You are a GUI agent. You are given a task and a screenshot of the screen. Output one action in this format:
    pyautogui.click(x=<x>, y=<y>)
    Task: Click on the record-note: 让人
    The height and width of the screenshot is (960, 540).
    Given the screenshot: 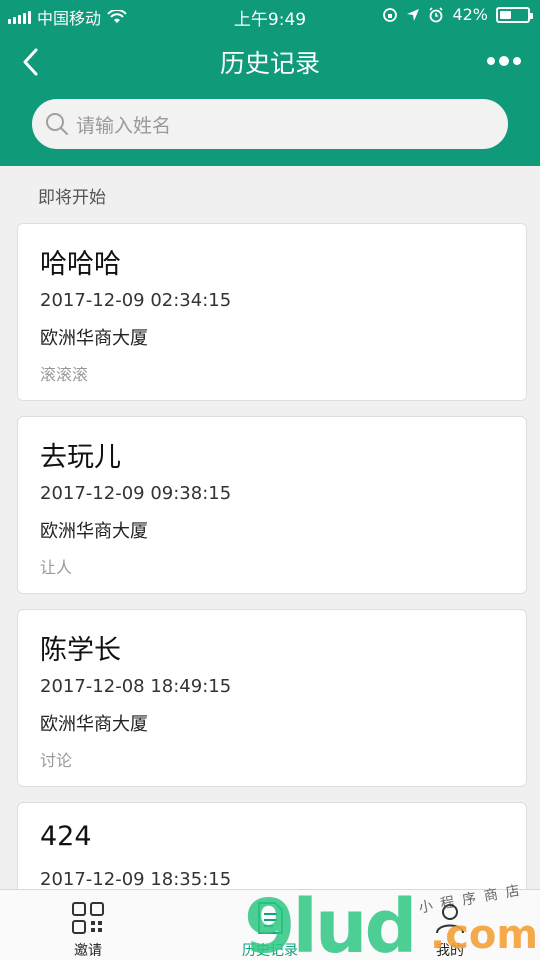 What is the action you would take?
    pyautogui.click(x=56, y=567)
    